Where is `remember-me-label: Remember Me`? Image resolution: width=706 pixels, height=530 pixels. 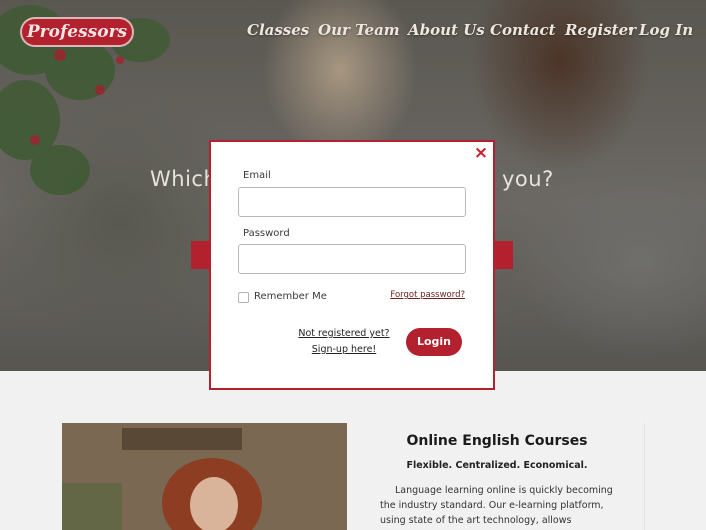
remember-me-label: Remember Me is located at coordinates (290, 296).